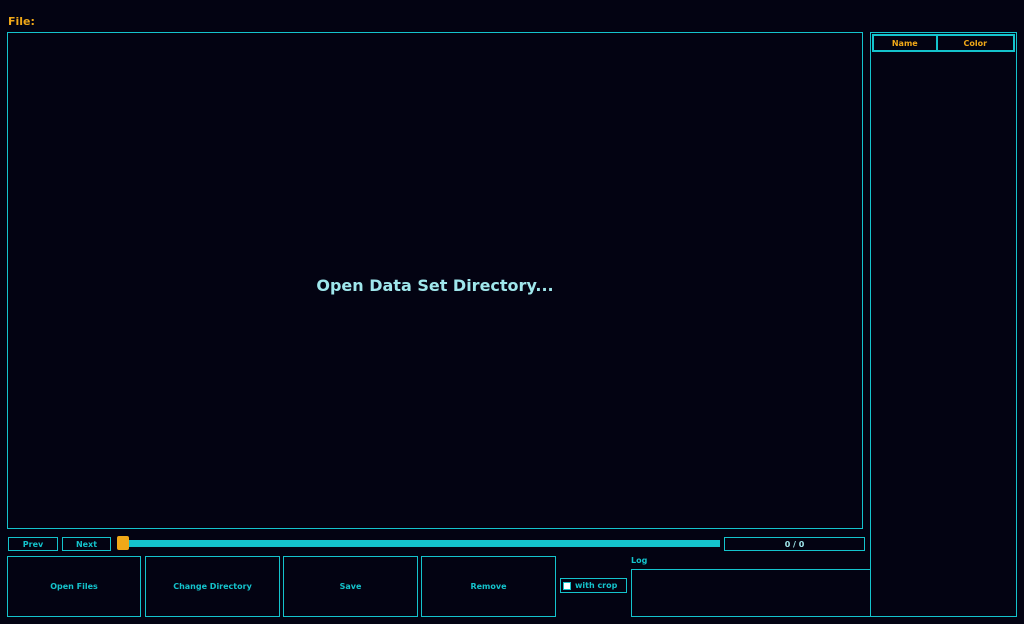 This screenshot has width=1024, height=624. What do you see at coordinates (794, 544) in the screenshot?
I see `image-counter: 0 / 0` at bounding box center [794, 544].